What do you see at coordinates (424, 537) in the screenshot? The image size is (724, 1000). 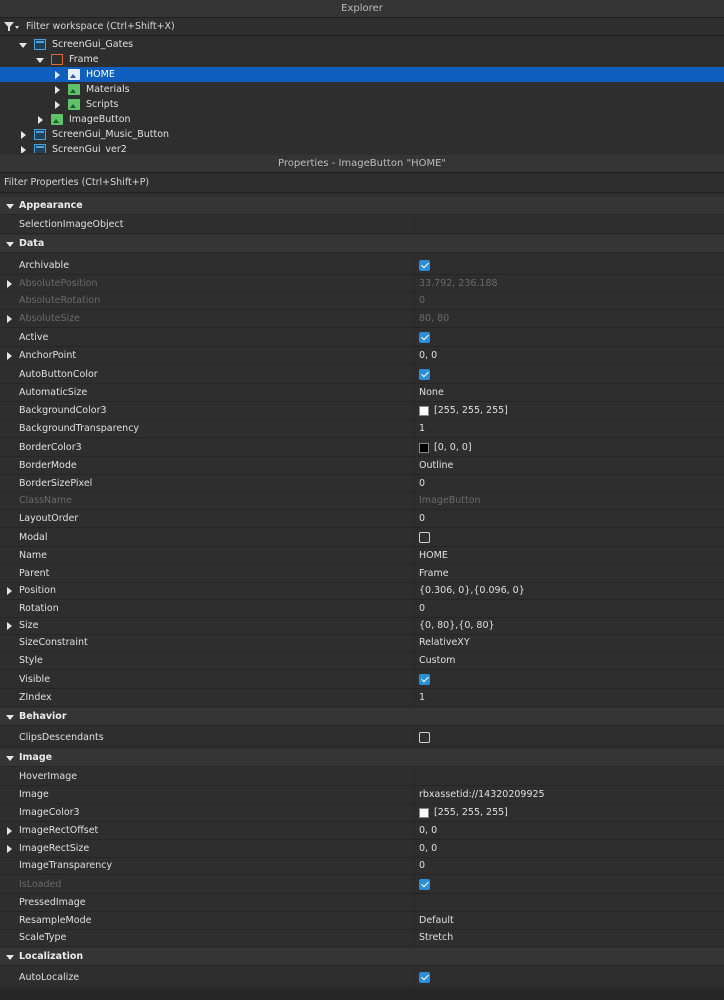 I see `modal-checkbox` at bounding box center [424, 537].